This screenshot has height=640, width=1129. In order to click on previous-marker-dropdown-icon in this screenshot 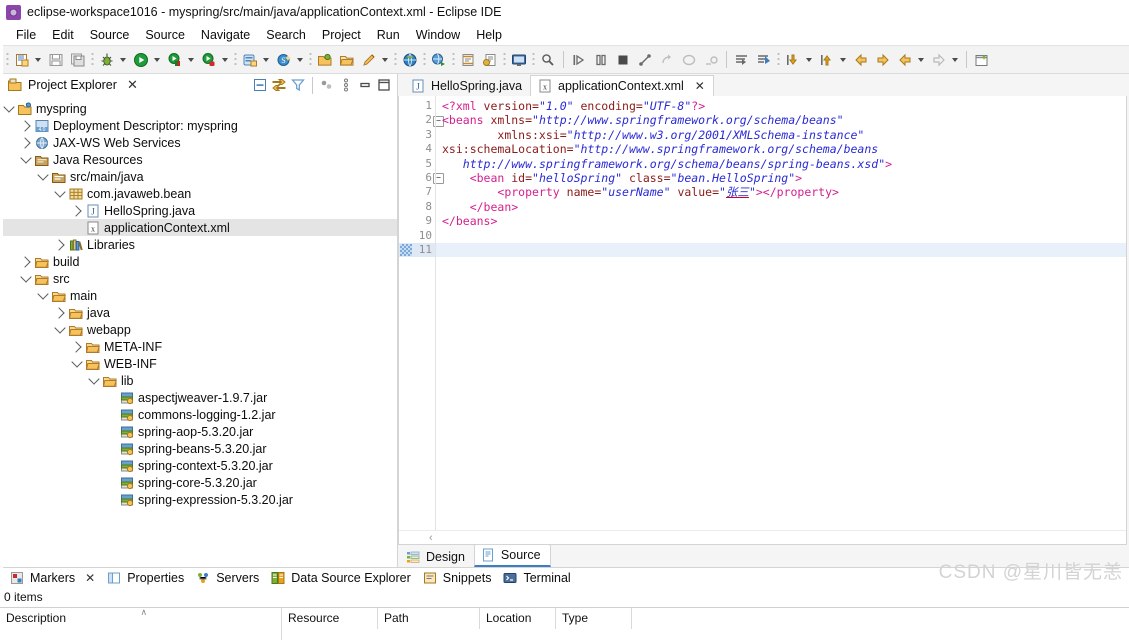, I will do `click(843, 60)`.